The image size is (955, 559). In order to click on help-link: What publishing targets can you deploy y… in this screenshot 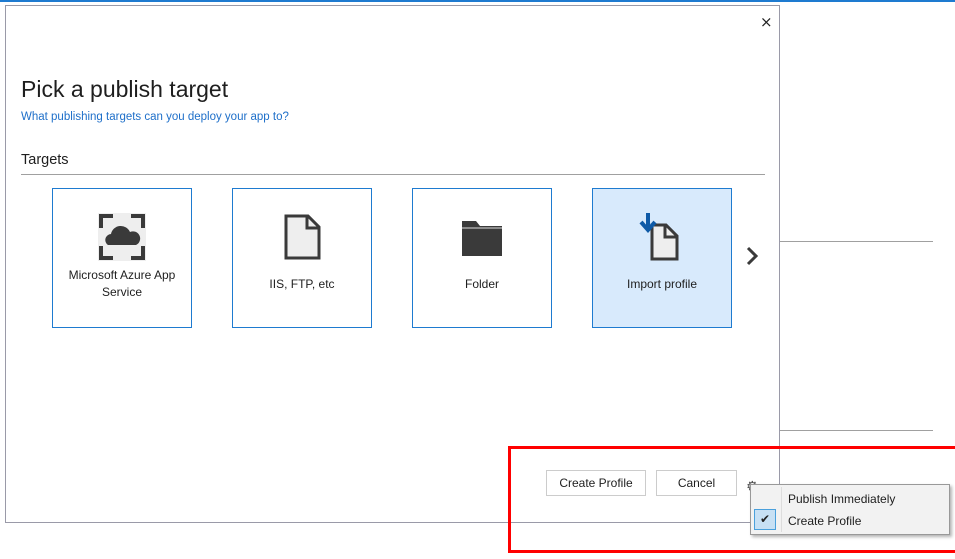, I will do `click(155, 117)`.